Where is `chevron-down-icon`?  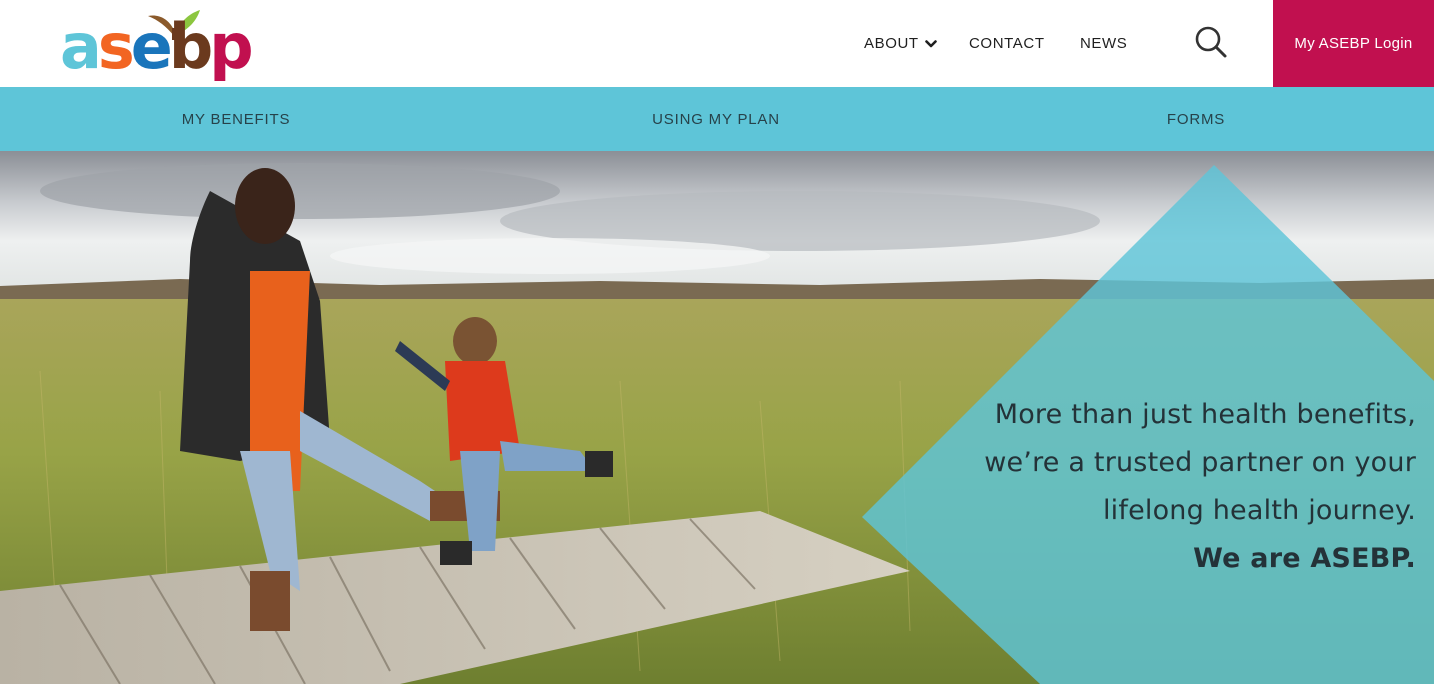 chevron-down-icon is located at coordinates (930, 43).